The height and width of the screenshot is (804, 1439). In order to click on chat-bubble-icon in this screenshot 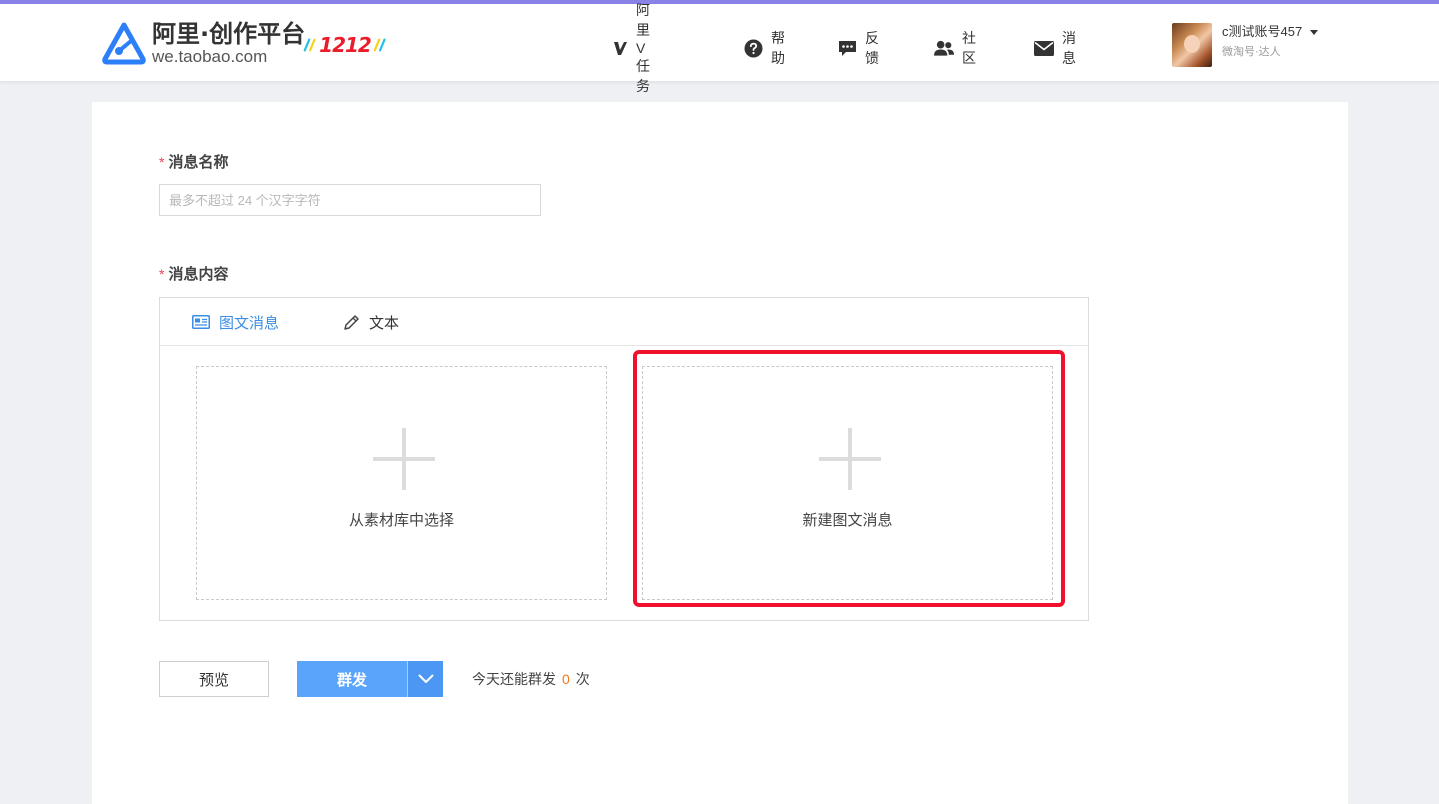, I will do `click(847, 48)`.